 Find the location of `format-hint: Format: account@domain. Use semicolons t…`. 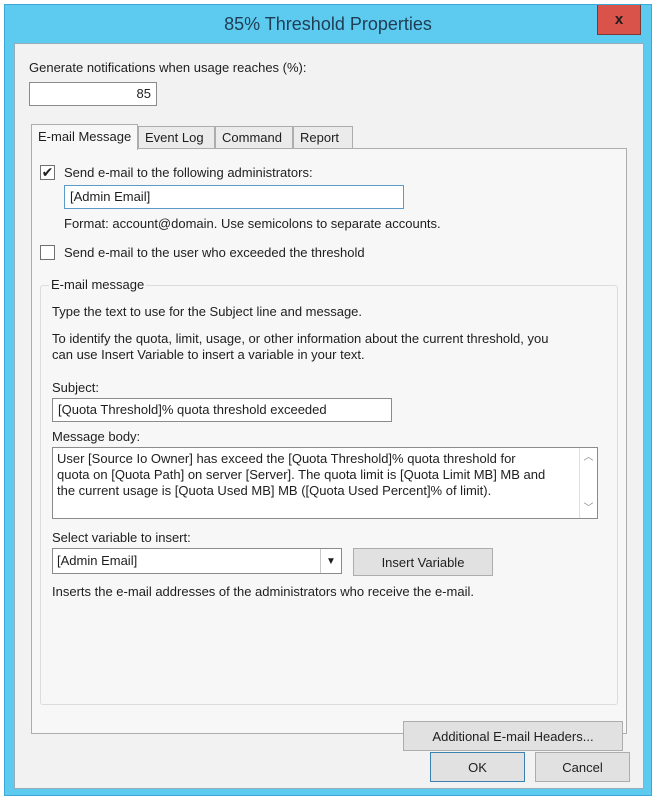

format-hint: Format: account@domain. Use semicolons t… is located at coordinates (252, 223).